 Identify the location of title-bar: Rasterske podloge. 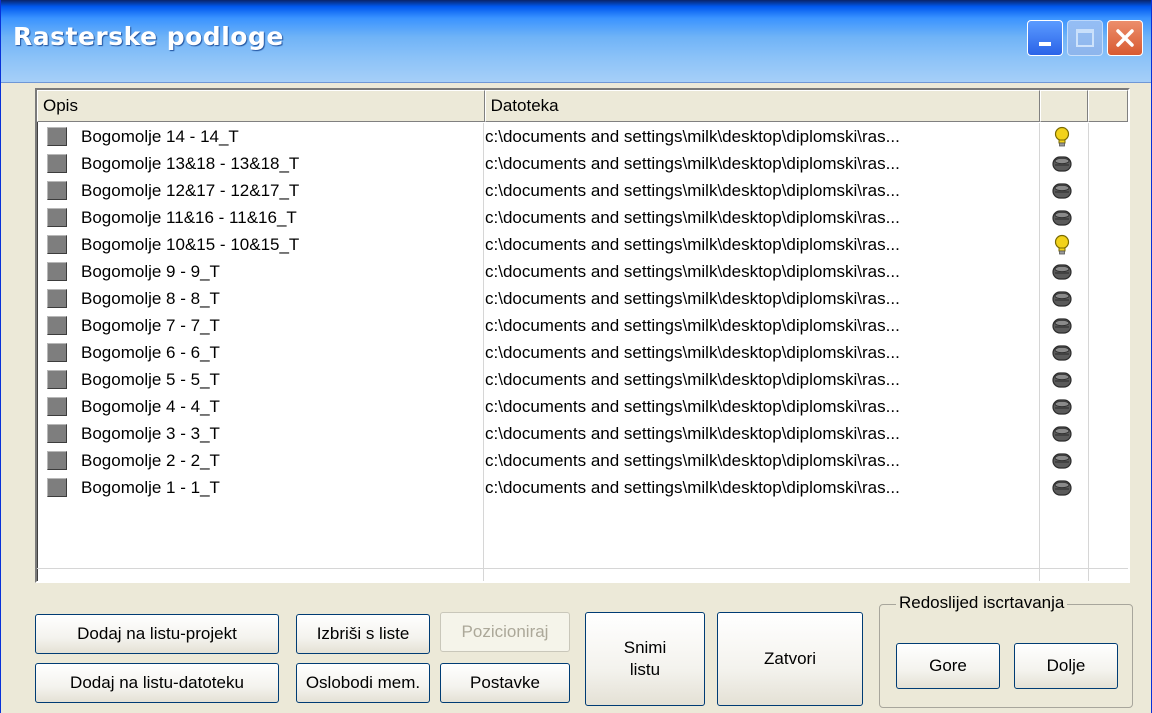
(576, 41).